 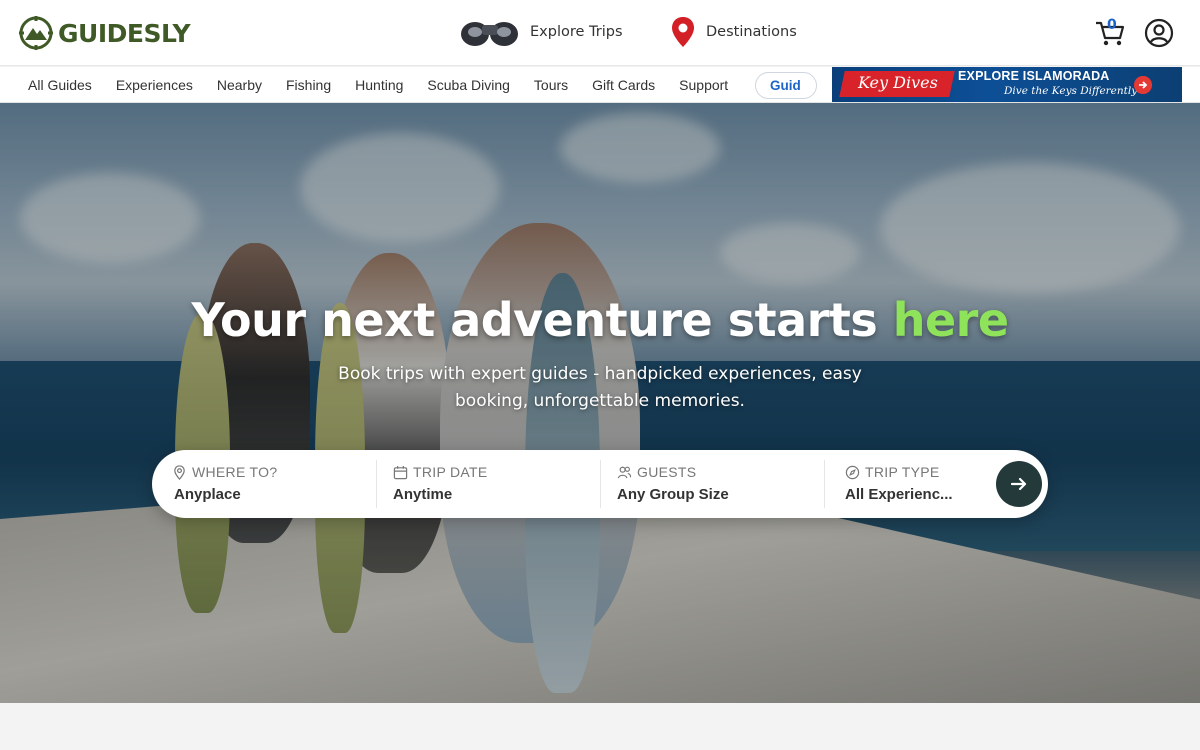 What do you see at coordinates (786, 85) in the screenshot?
I see `guide-signup-pill: Guid` at bounding box center [786, 85].